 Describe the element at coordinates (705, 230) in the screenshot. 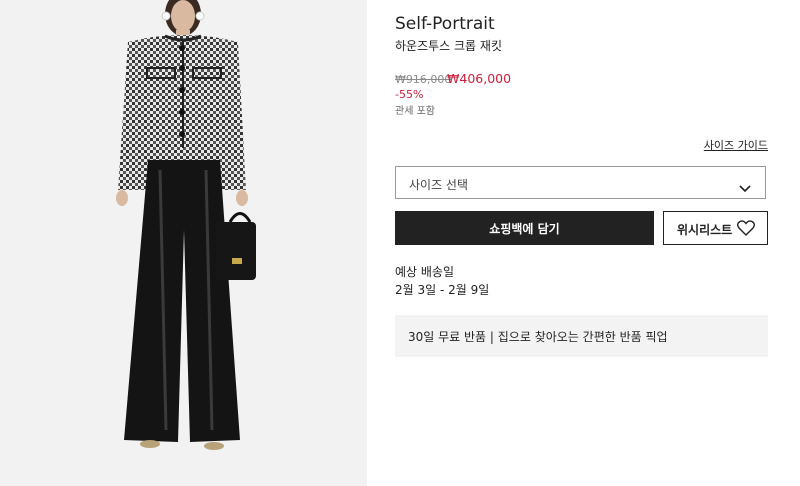

I see `wishlist-label: 위시리스트` at that location.